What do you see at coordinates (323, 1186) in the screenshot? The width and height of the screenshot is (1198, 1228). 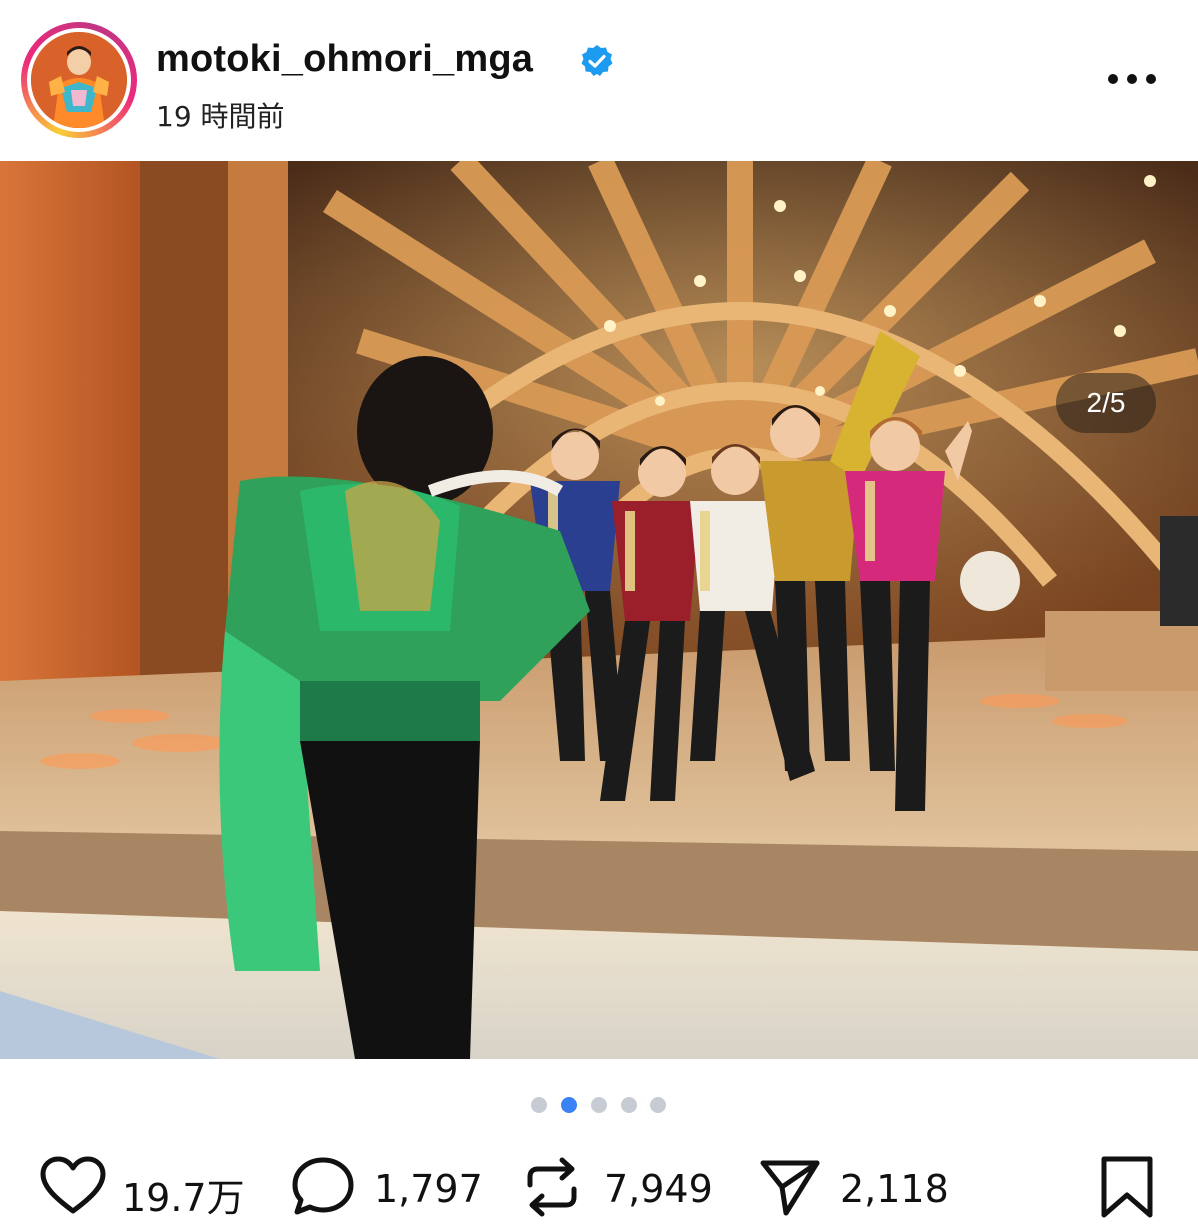 I see `comment-icon` at bounding box center [323, 1186].